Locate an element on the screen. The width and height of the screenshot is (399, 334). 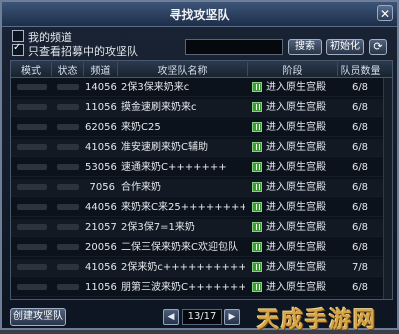
table-row: 14056 2保3保来奶来c 进入原生宫殿 6/8 is located at coordinates (201, 88).